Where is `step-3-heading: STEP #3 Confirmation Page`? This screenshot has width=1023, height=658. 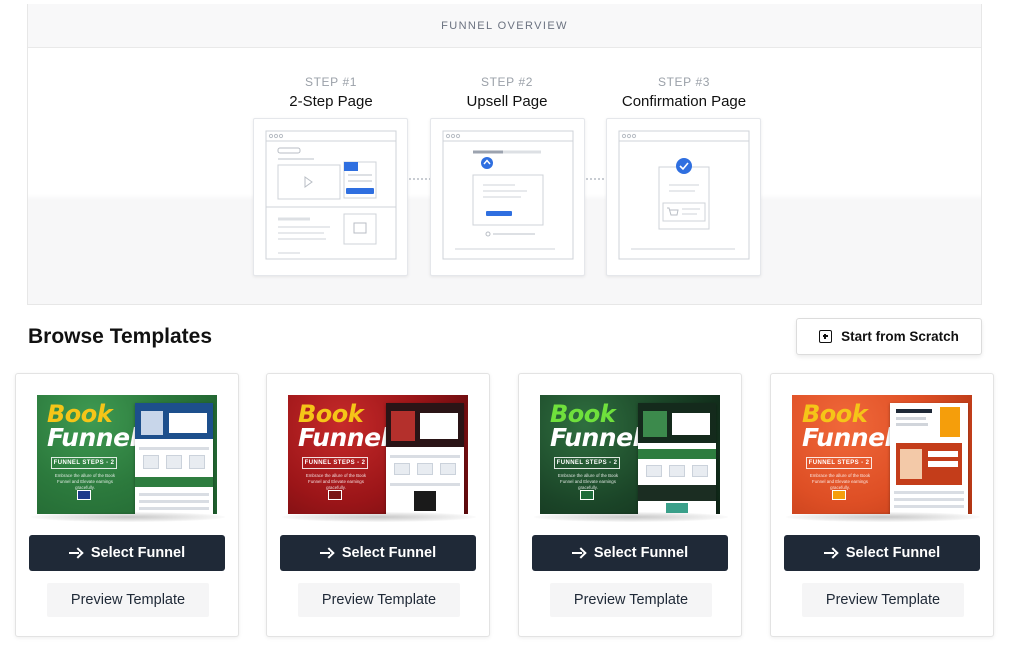
step-3-heading: STEP #3 Confirmation Page is located at coordinates (684, 92).